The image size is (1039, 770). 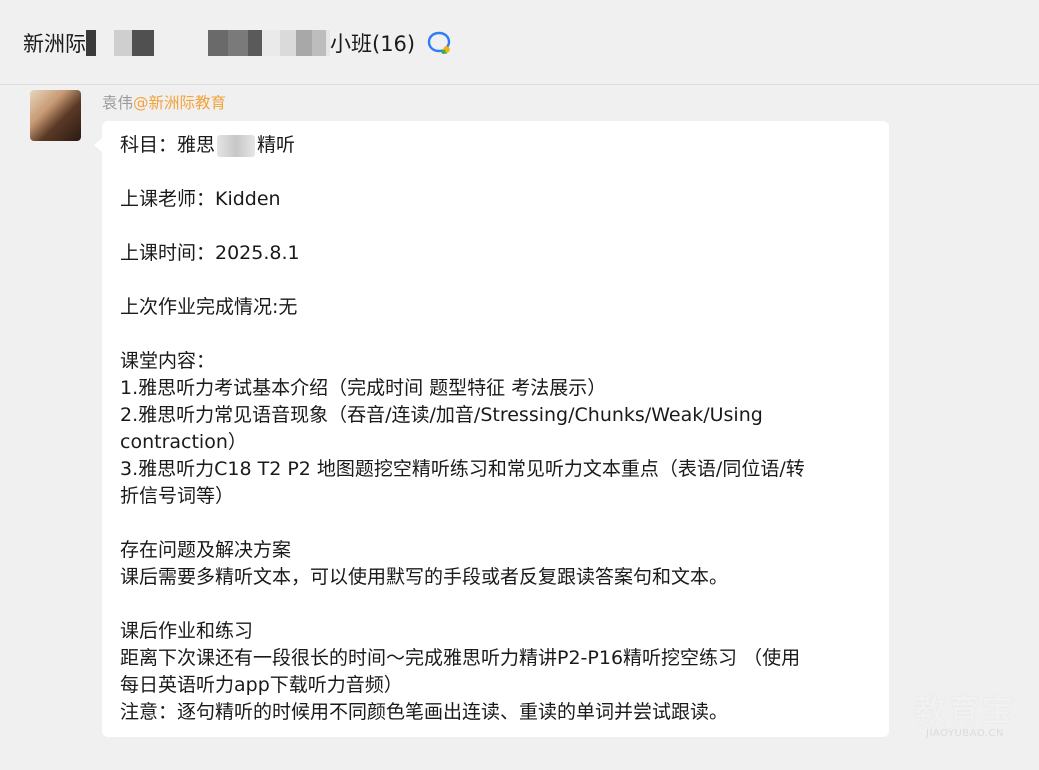 What do you see at coordinates (54, 44) in the screenshot?
I see `group-title-start: 新洲际` at bounding box center [54, 44].